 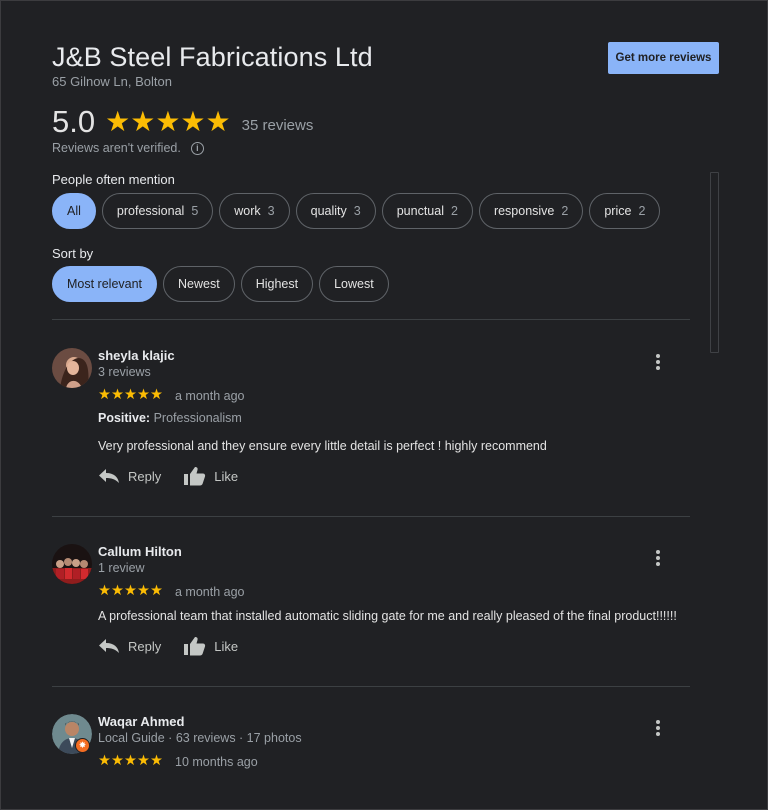 I want to click on scrollbar, so click(x=714, y=262).